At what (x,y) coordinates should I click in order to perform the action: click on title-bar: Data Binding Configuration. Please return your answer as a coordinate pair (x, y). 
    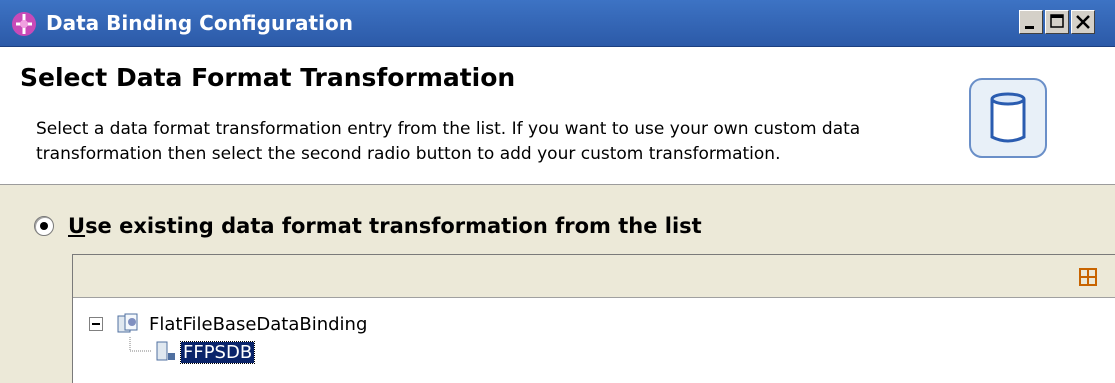
    Looking at the image, I should click on (557, 23).